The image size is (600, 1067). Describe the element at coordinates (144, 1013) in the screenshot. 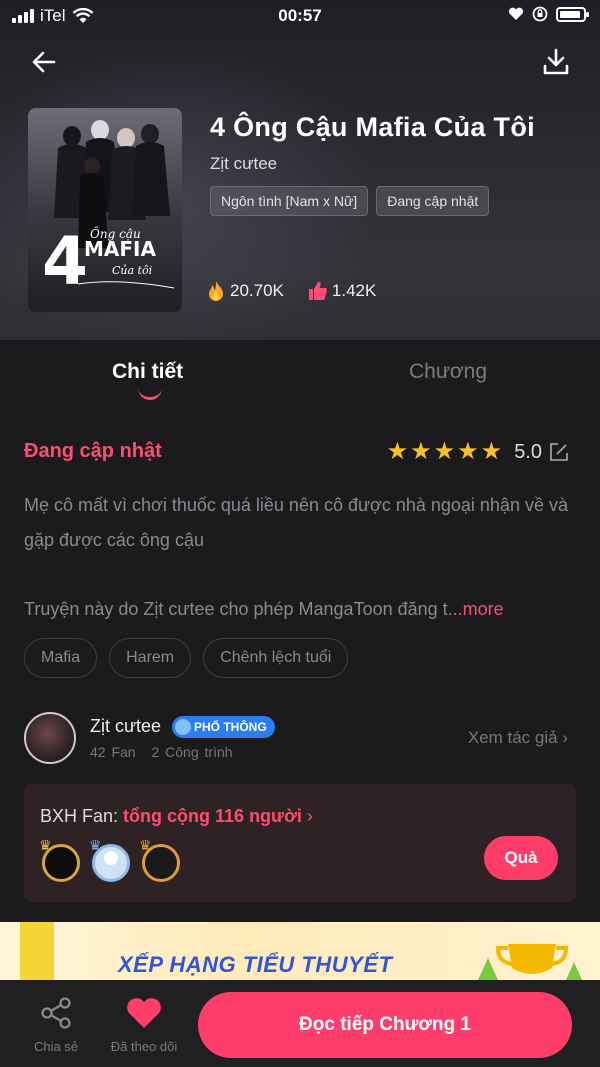

I see `heart-icon` at that location.